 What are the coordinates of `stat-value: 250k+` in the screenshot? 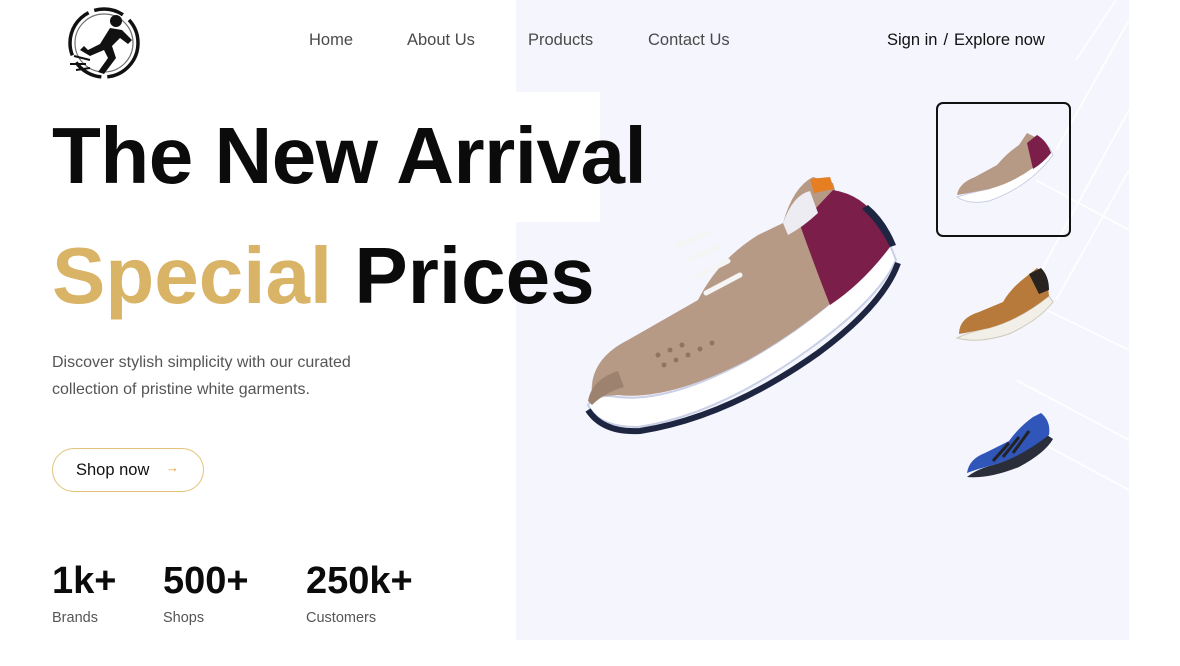 It's located at (359, 581).